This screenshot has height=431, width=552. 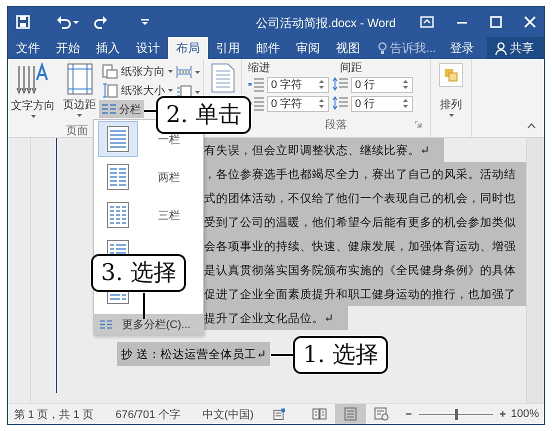 What do you see at coordinates (351, 67) in the screenshot?
I see `spacing-label: 间距` at bounding box center [351, 67].